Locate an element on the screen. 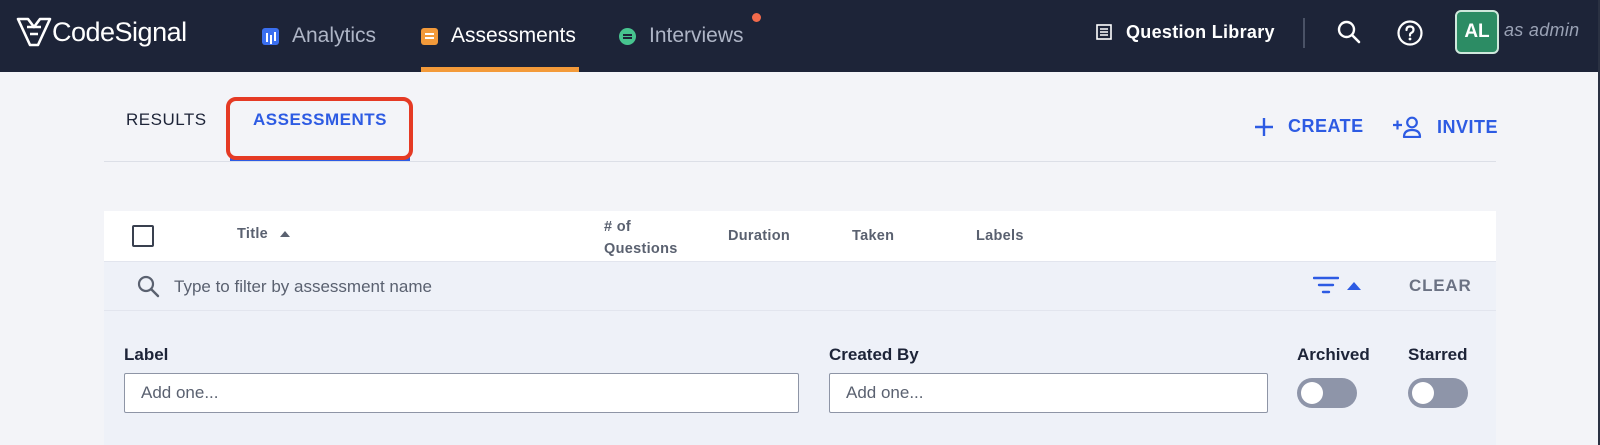  tabs-divider is located at coordinates (800, 161).